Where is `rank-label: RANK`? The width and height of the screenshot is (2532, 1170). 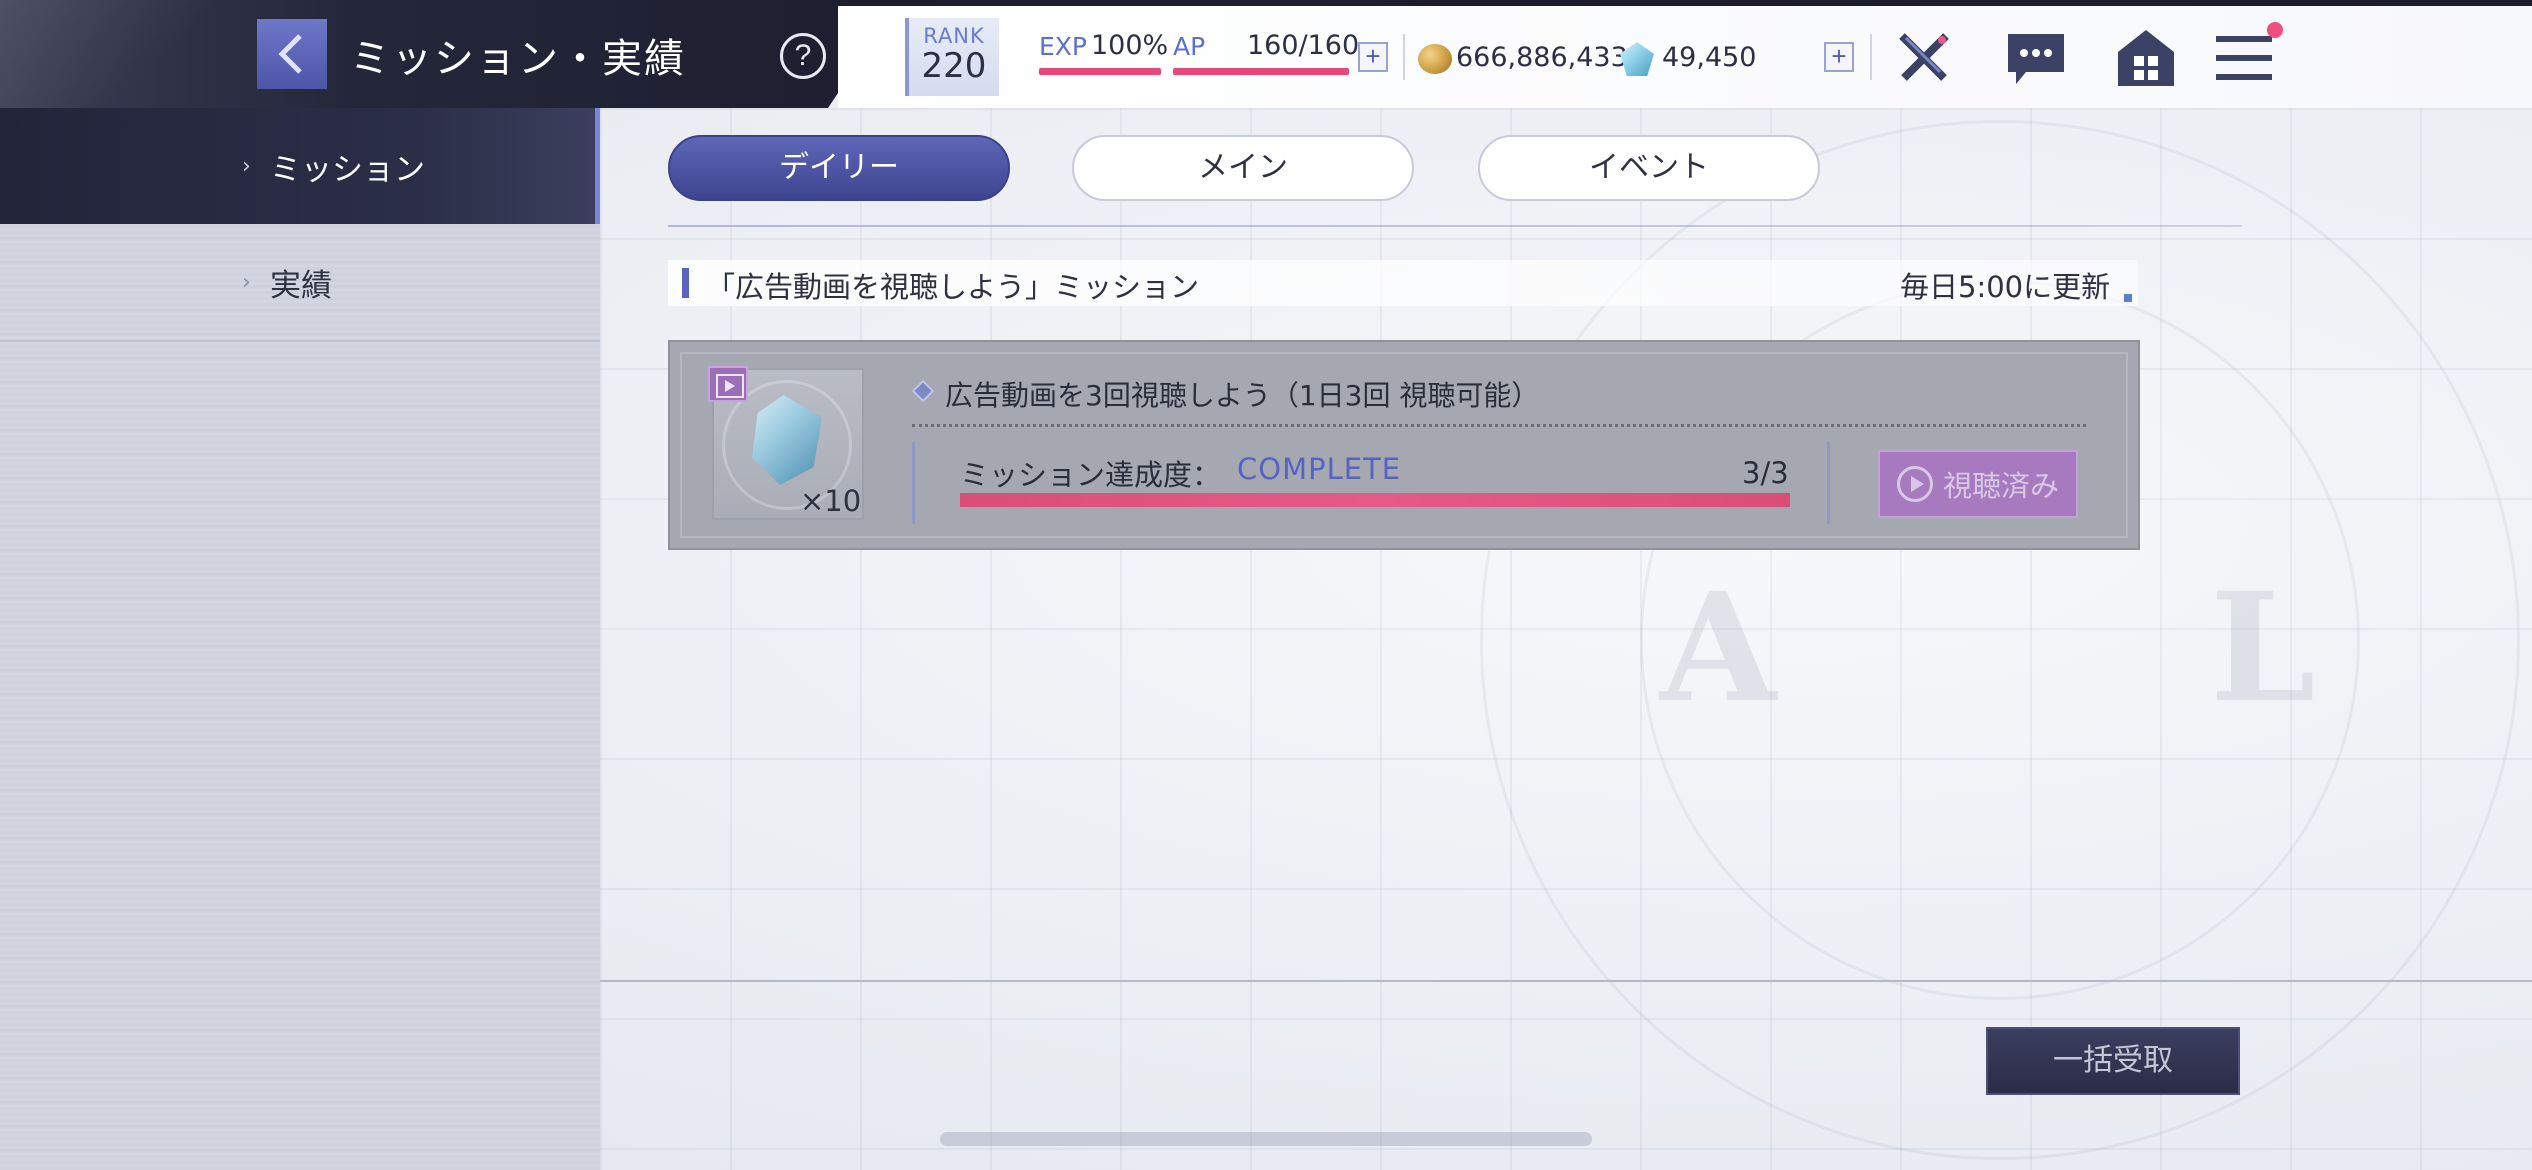
rank-label: RANK is located at coordinates (954, 36).